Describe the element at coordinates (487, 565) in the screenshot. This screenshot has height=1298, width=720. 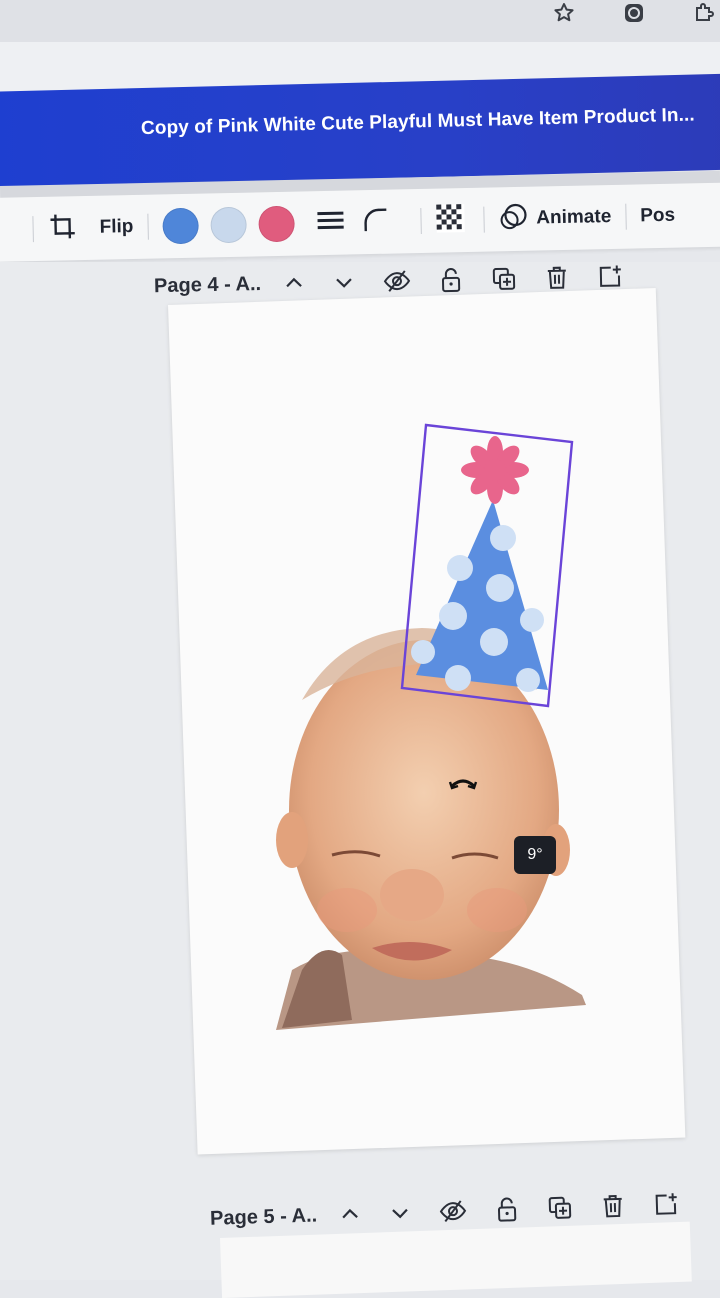
I see `party-hat-element` at that location.